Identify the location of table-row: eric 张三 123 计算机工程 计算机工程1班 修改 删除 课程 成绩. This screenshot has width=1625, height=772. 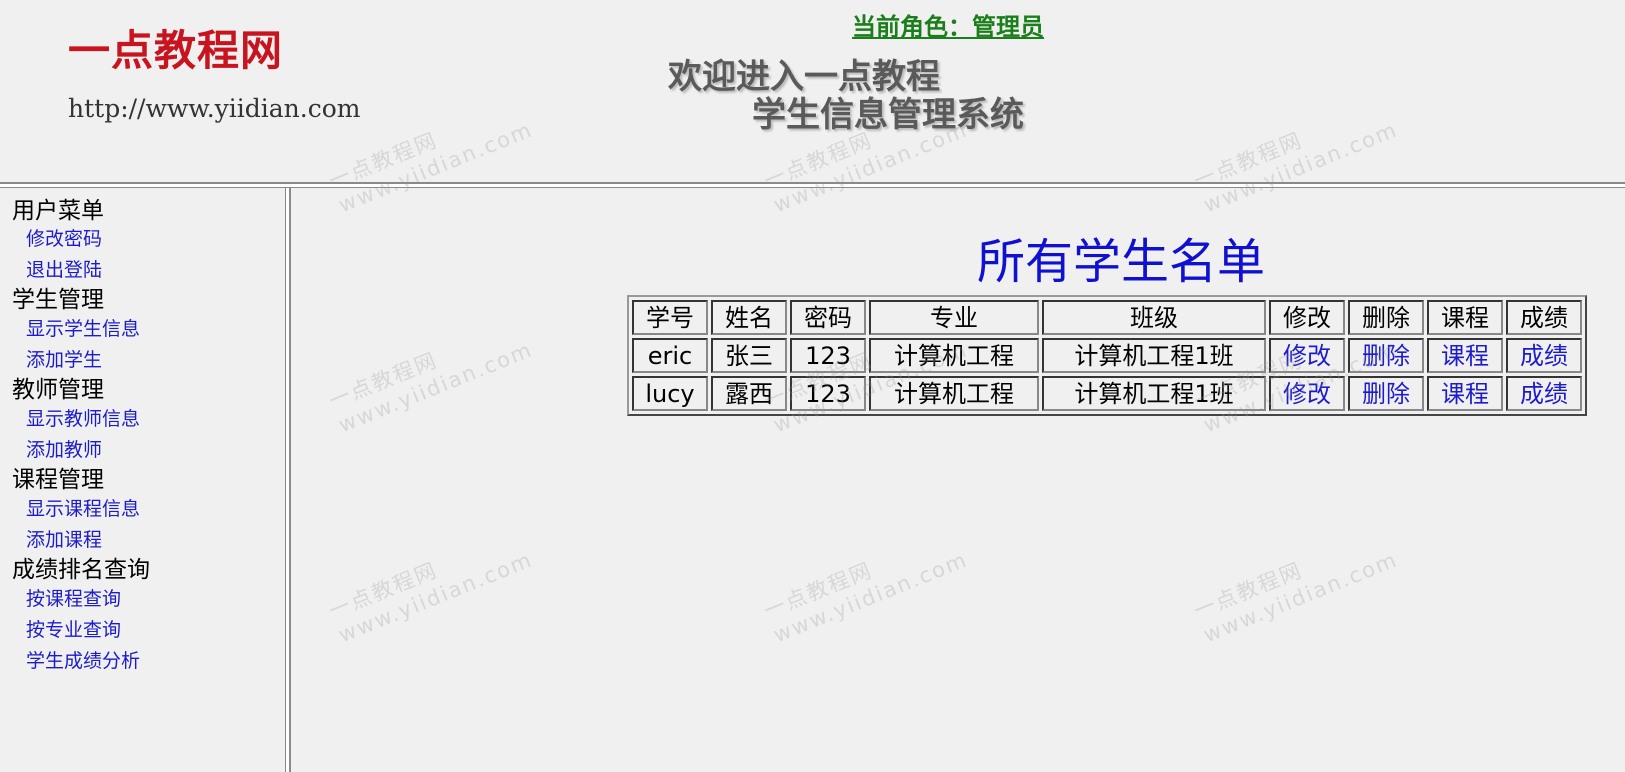
(1107, 355).